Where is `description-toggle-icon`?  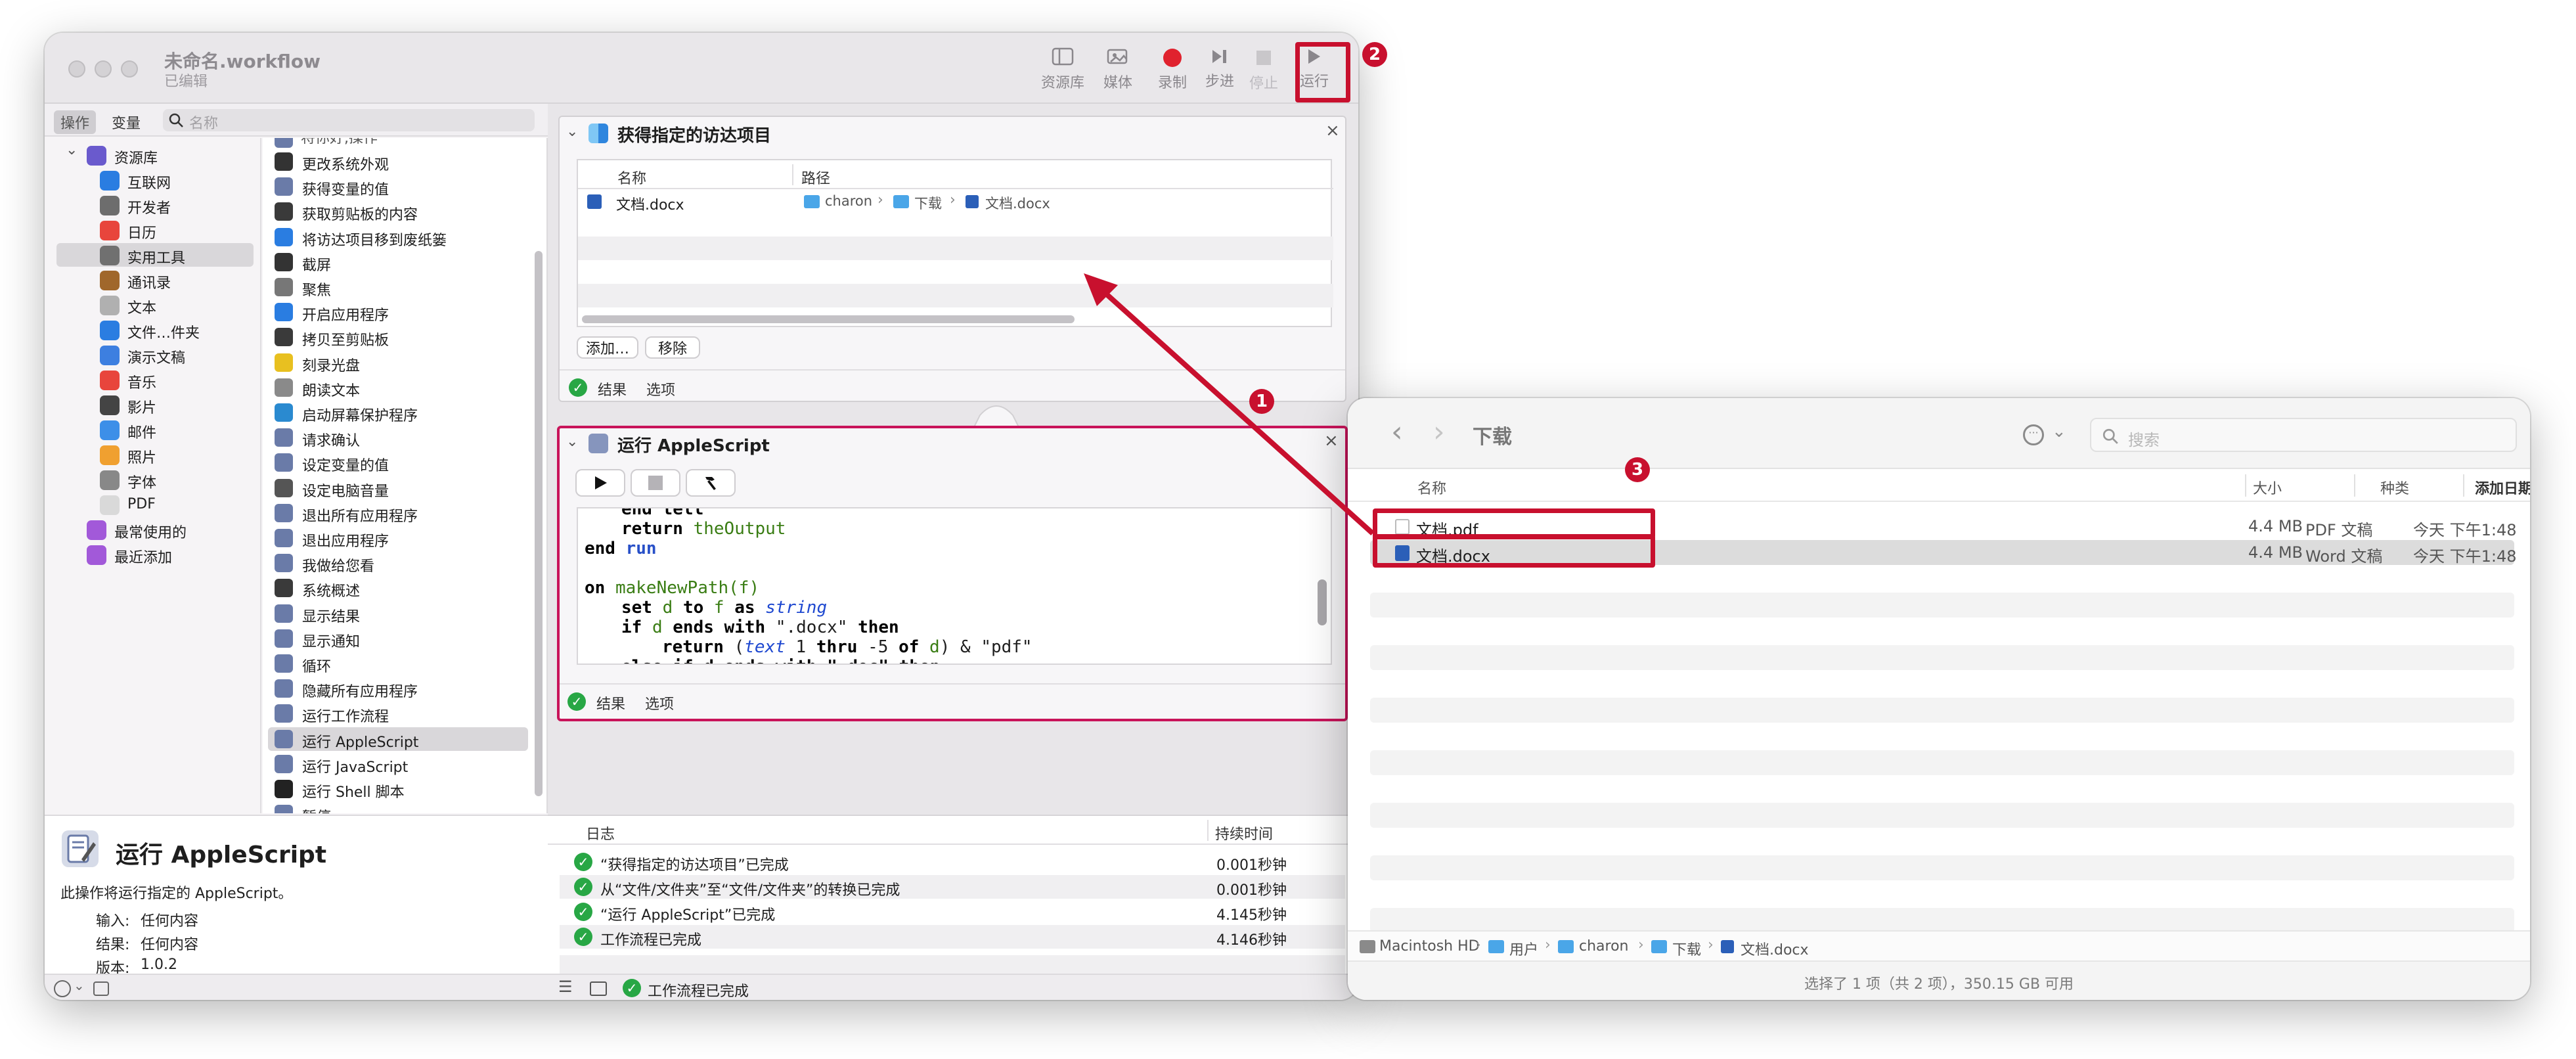
description-toggle-icon is located at coordinates (101, 988).